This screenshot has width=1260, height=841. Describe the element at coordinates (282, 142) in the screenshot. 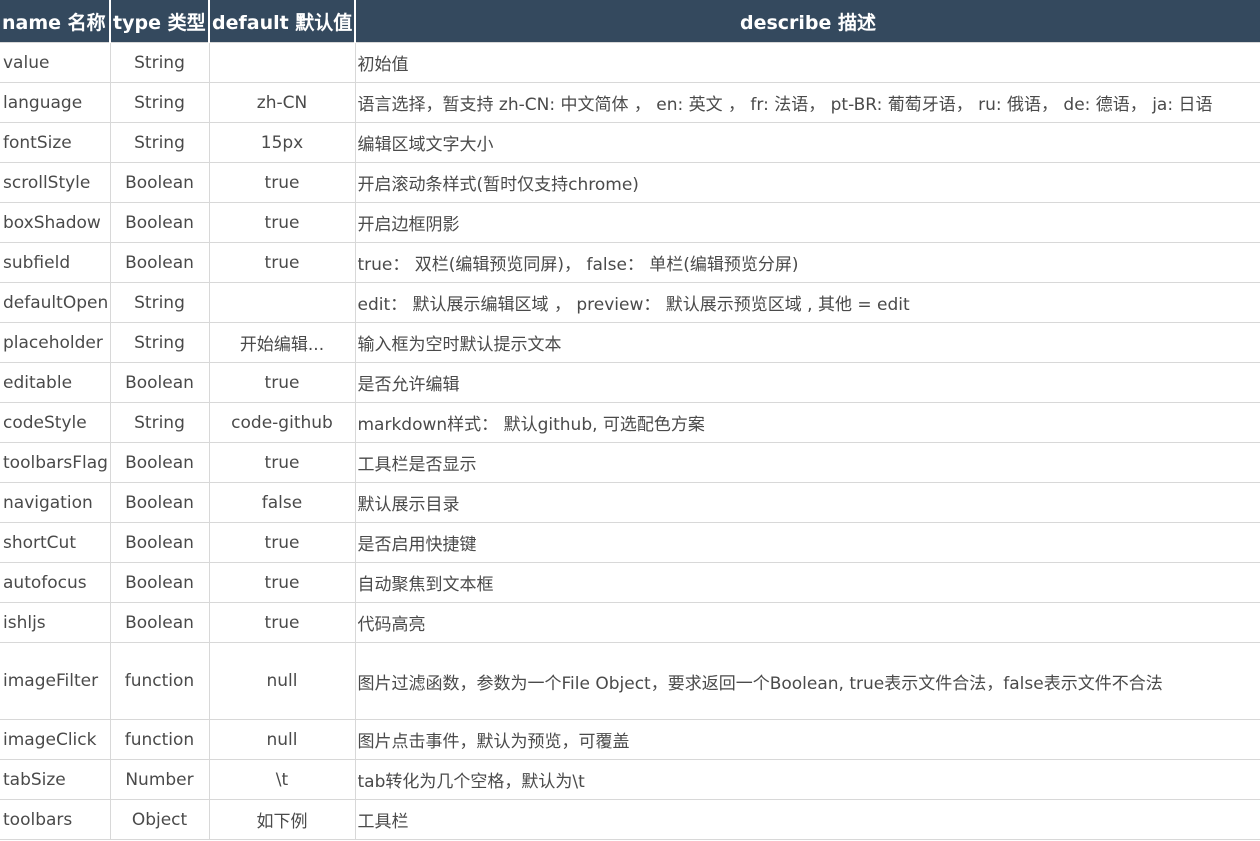

I see `cell-default: 15px` at that location.